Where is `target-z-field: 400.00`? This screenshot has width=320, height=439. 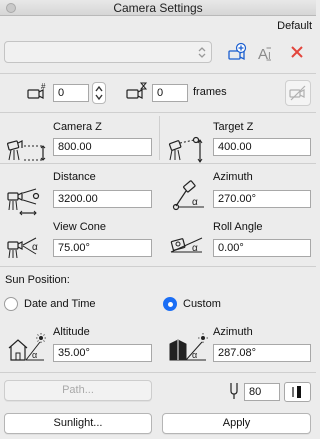
target-z-field: 400.00 is located at coordinates (262, 147).